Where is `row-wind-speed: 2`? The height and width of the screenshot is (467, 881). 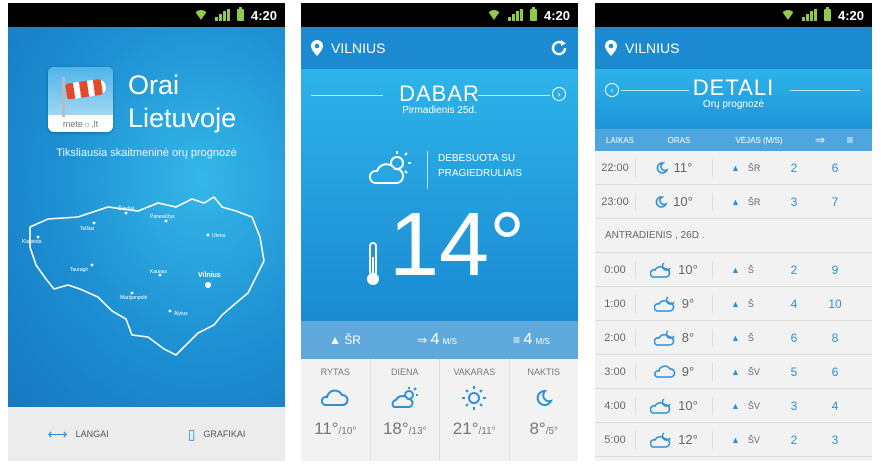 row-wind-speed: 2 is located at coordinates (794, 439).